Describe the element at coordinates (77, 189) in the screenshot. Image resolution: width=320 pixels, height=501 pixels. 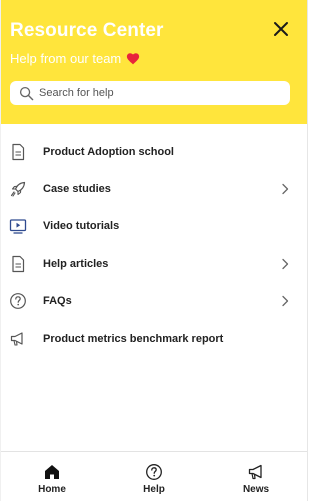
I see `list-item-label: Case studies` at that location.